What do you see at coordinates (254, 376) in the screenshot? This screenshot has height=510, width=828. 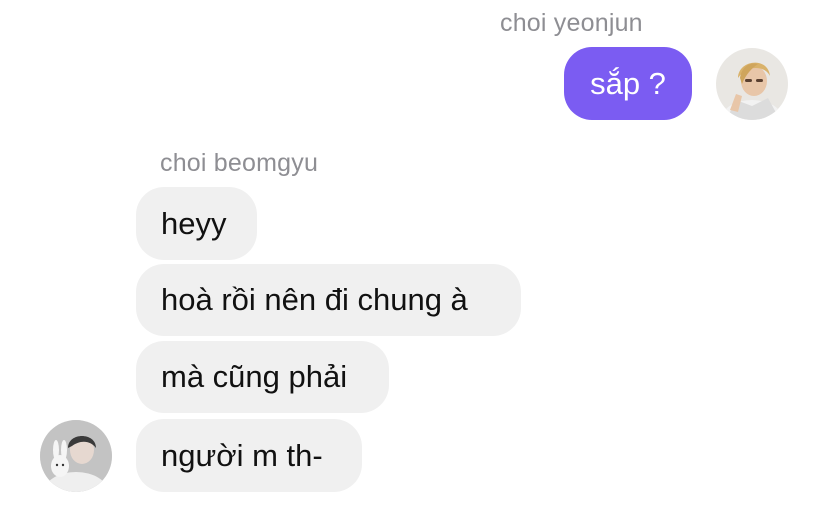 I see `message-text: mà cũng phải` at bounding box center [254, 376].